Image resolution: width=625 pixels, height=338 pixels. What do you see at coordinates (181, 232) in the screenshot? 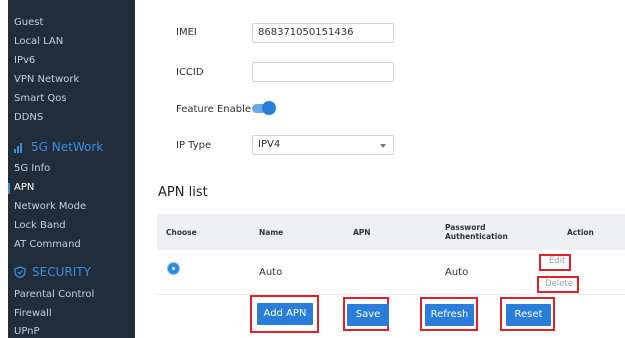
I see `col-choose: Choose` at bounding box center [181, 232].